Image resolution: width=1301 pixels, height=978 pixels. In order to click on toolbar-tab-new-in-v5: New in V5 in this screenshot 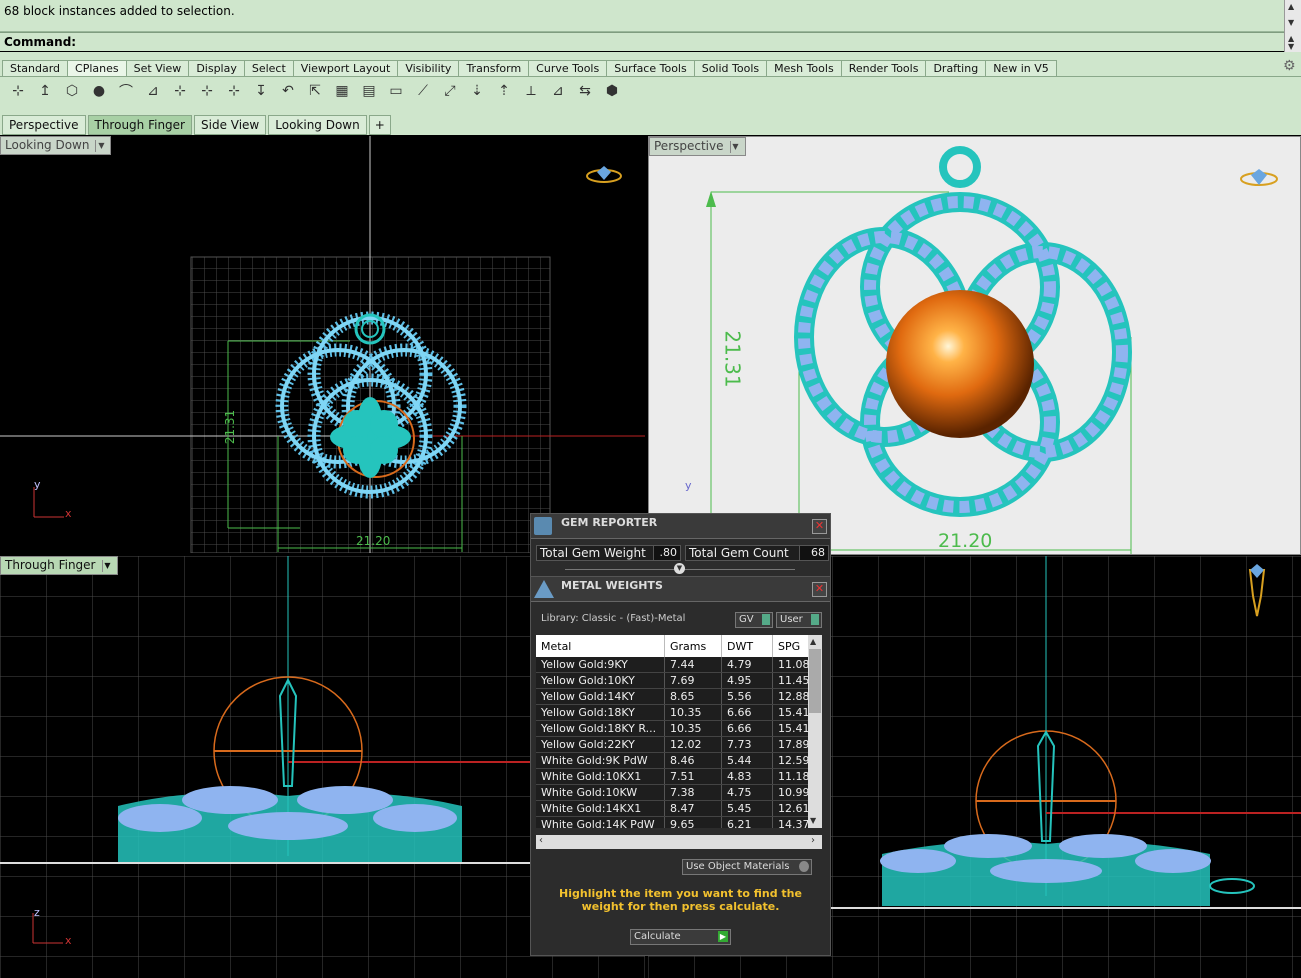, I will do `click(1021, 68)`.